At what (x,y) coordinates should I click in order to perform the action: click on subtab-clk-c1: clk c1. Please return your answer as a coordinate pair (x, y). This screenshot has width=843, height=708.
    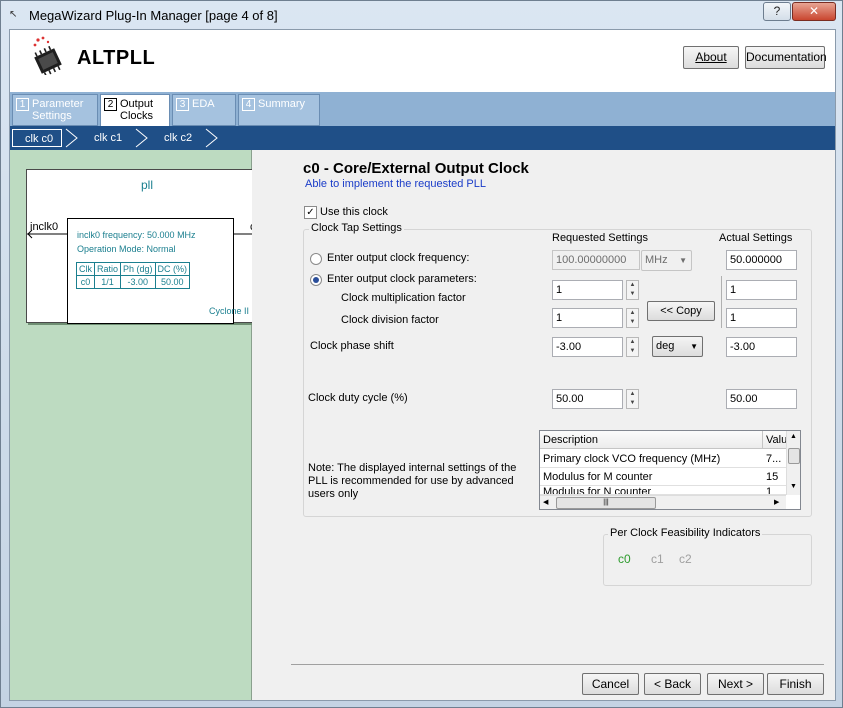
    Looking at the image, I should click on (111, 138).